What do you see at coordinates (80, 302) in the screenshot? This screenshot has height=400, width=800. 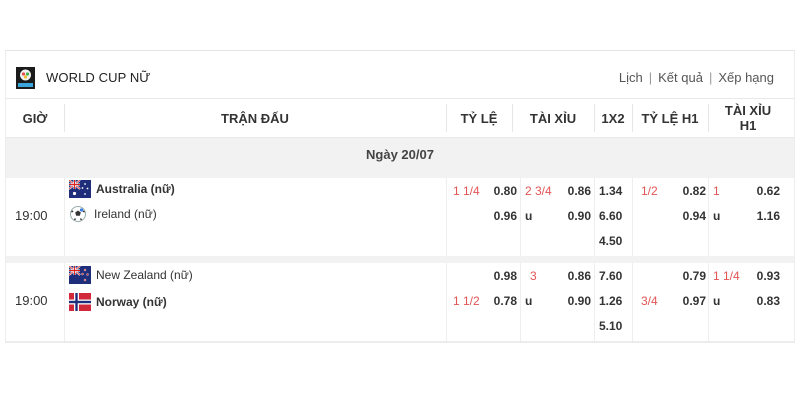 I see `norway-flag-icon` at bounding box center [80, 302].